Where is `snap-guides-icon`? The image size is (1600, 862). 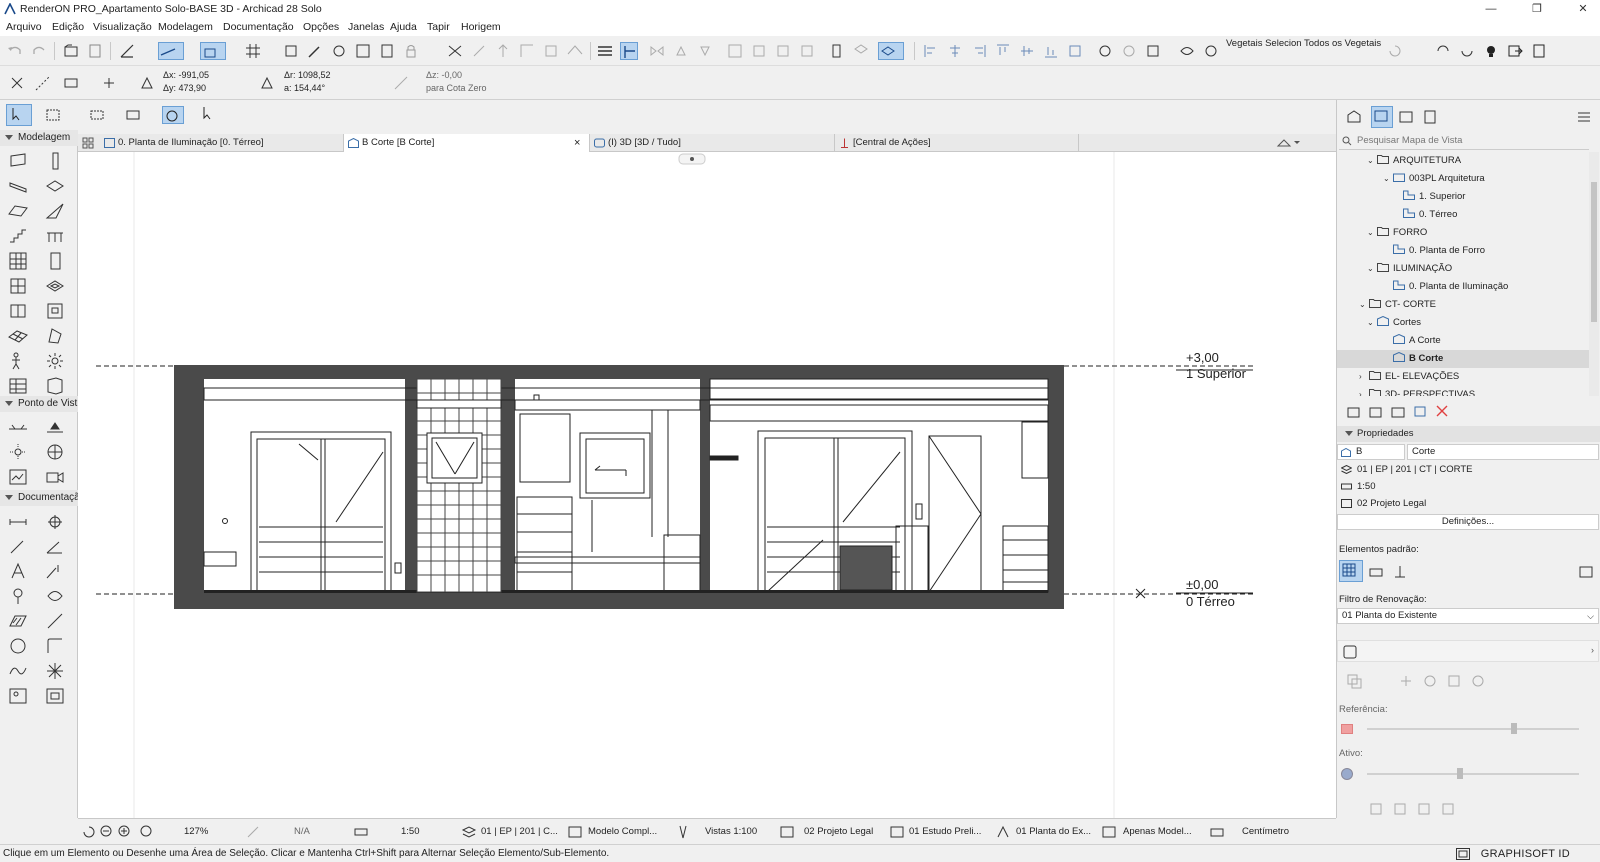
snap-guides-icon is located at coordinates (171, 51).